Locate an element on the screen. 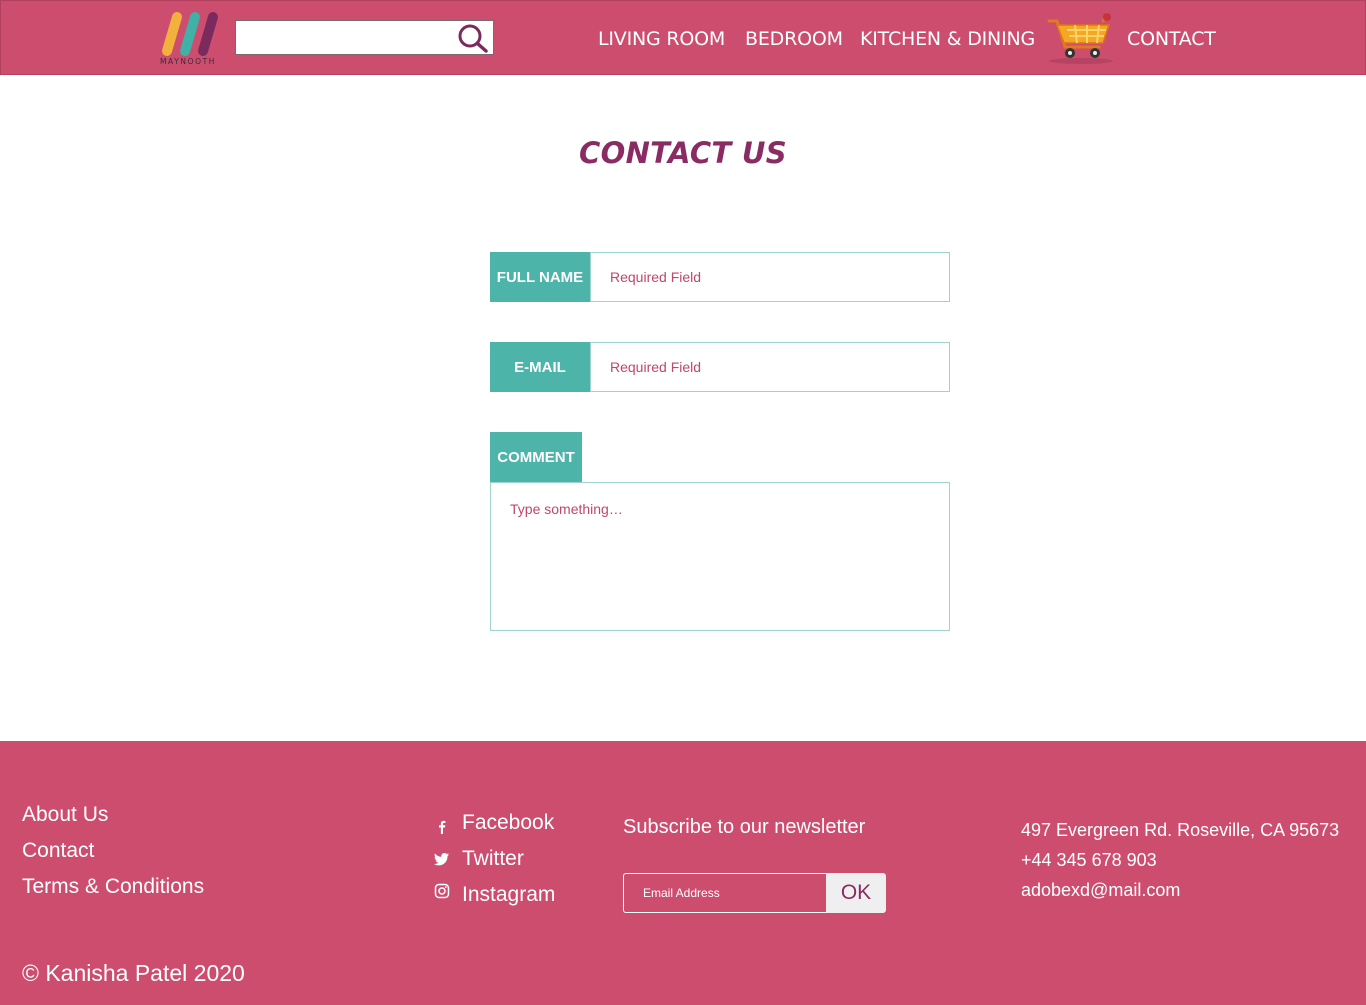 The height and width of the screenshot is (1005, 1366). instagram-icon is located at coordinates (442, 891).